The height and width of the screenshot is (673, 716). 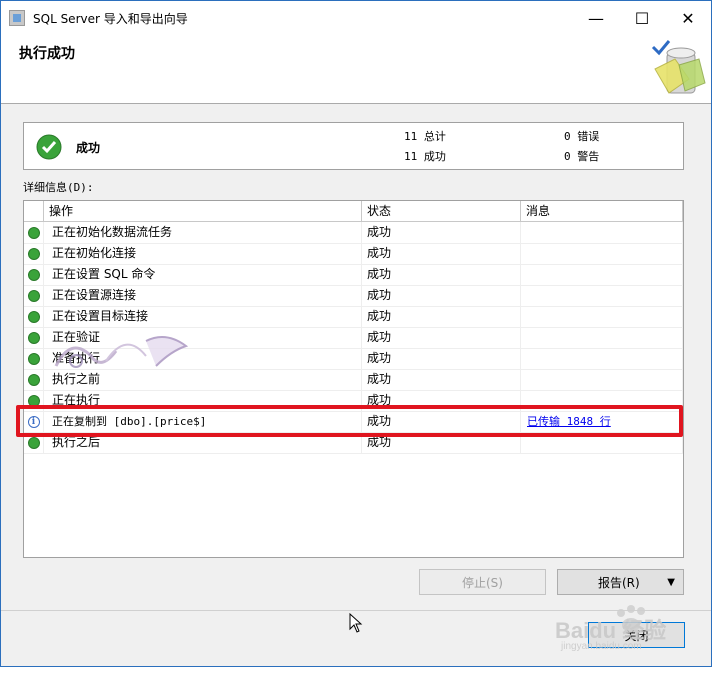 What do you see at coordinates (642, 18) in the screenshot?
I see `maximize-button: ☐` at bounding box center [642, 18].